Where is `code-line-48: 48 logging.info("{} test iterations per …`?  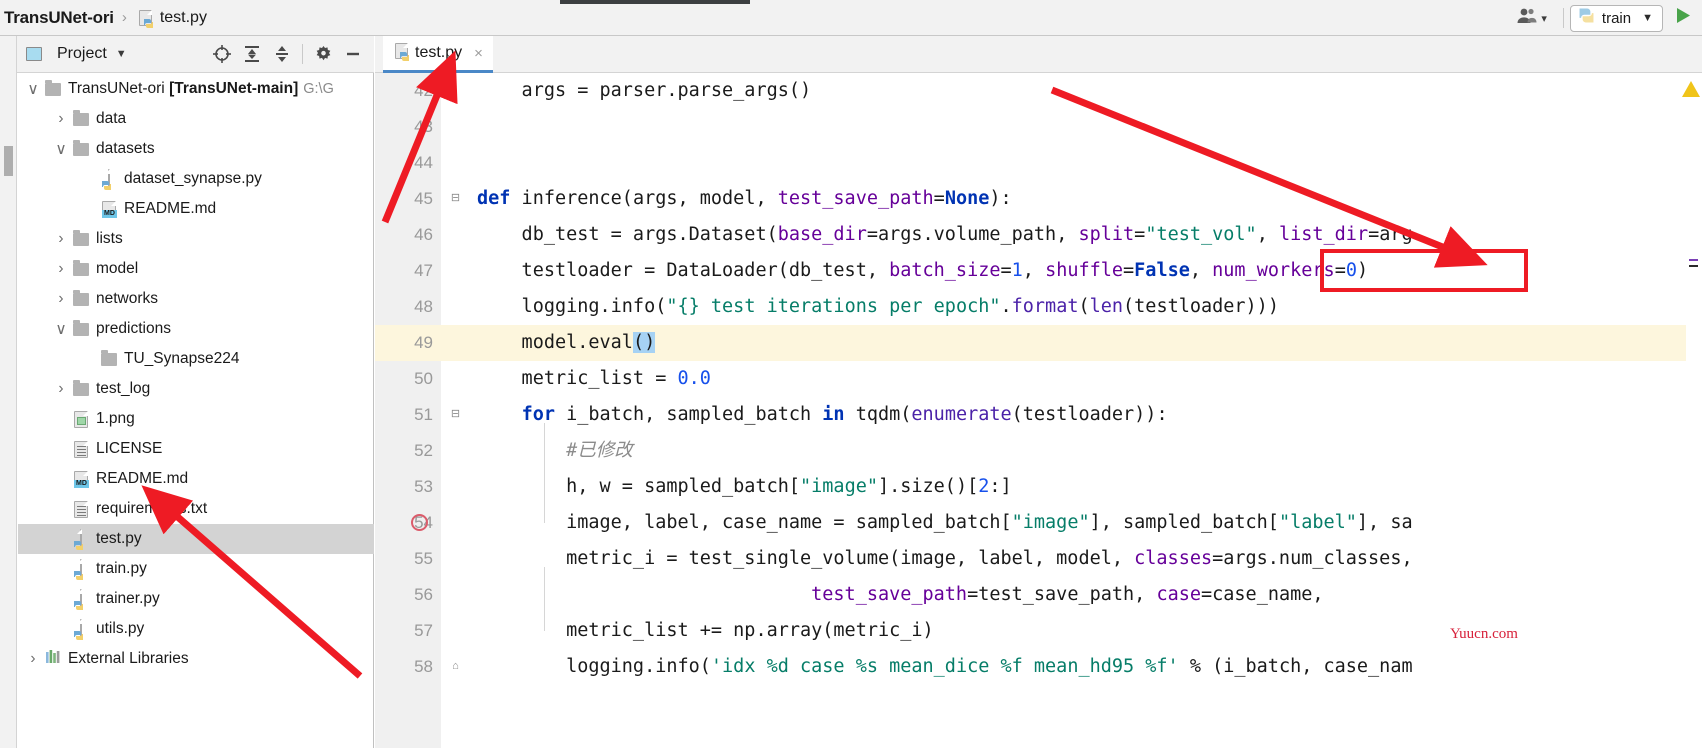
code-line-48: 48 logging.info("{} test iterations per … is located at coordinates (1038, 307).